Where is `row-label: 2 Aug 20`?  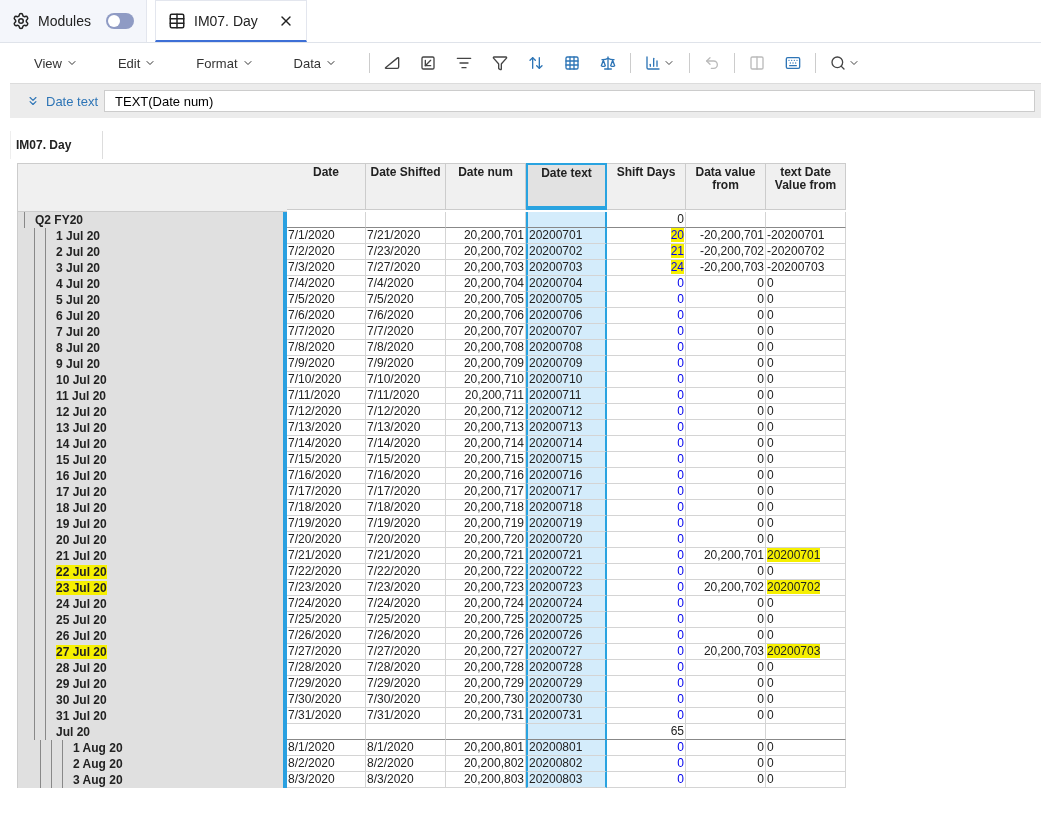 row-label: 2 Aug 20 is located at coordinates (98, 764).